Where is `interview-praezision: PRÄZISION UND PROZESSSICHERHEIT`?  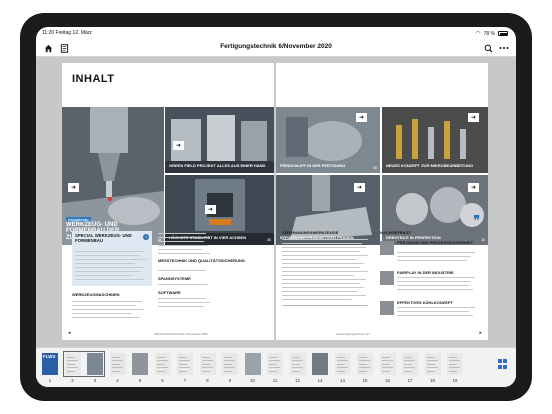
interview-praezision: PRÄZISION UND PROZESSSICHERHEIT is located at coordinates (435, 242).